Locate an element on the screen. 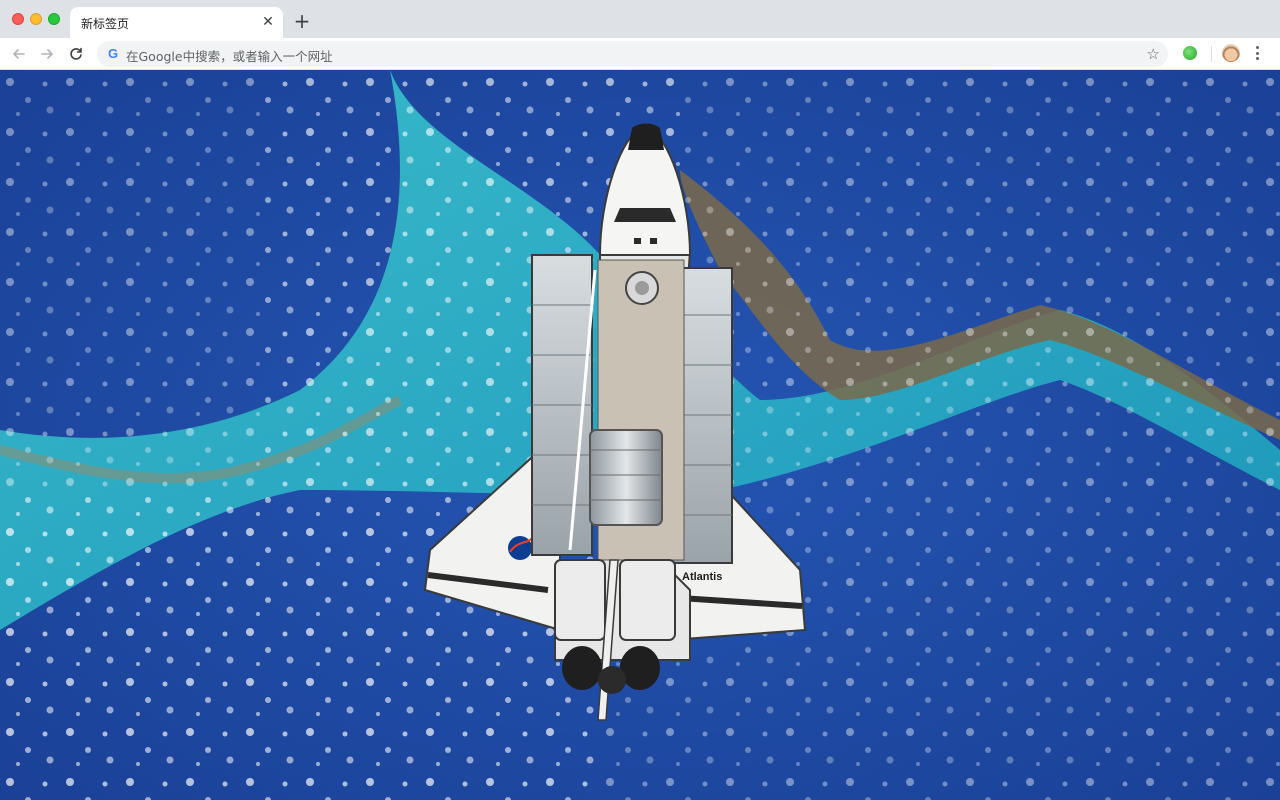  forward-arrow-icon is located at coordinates (47, 54).